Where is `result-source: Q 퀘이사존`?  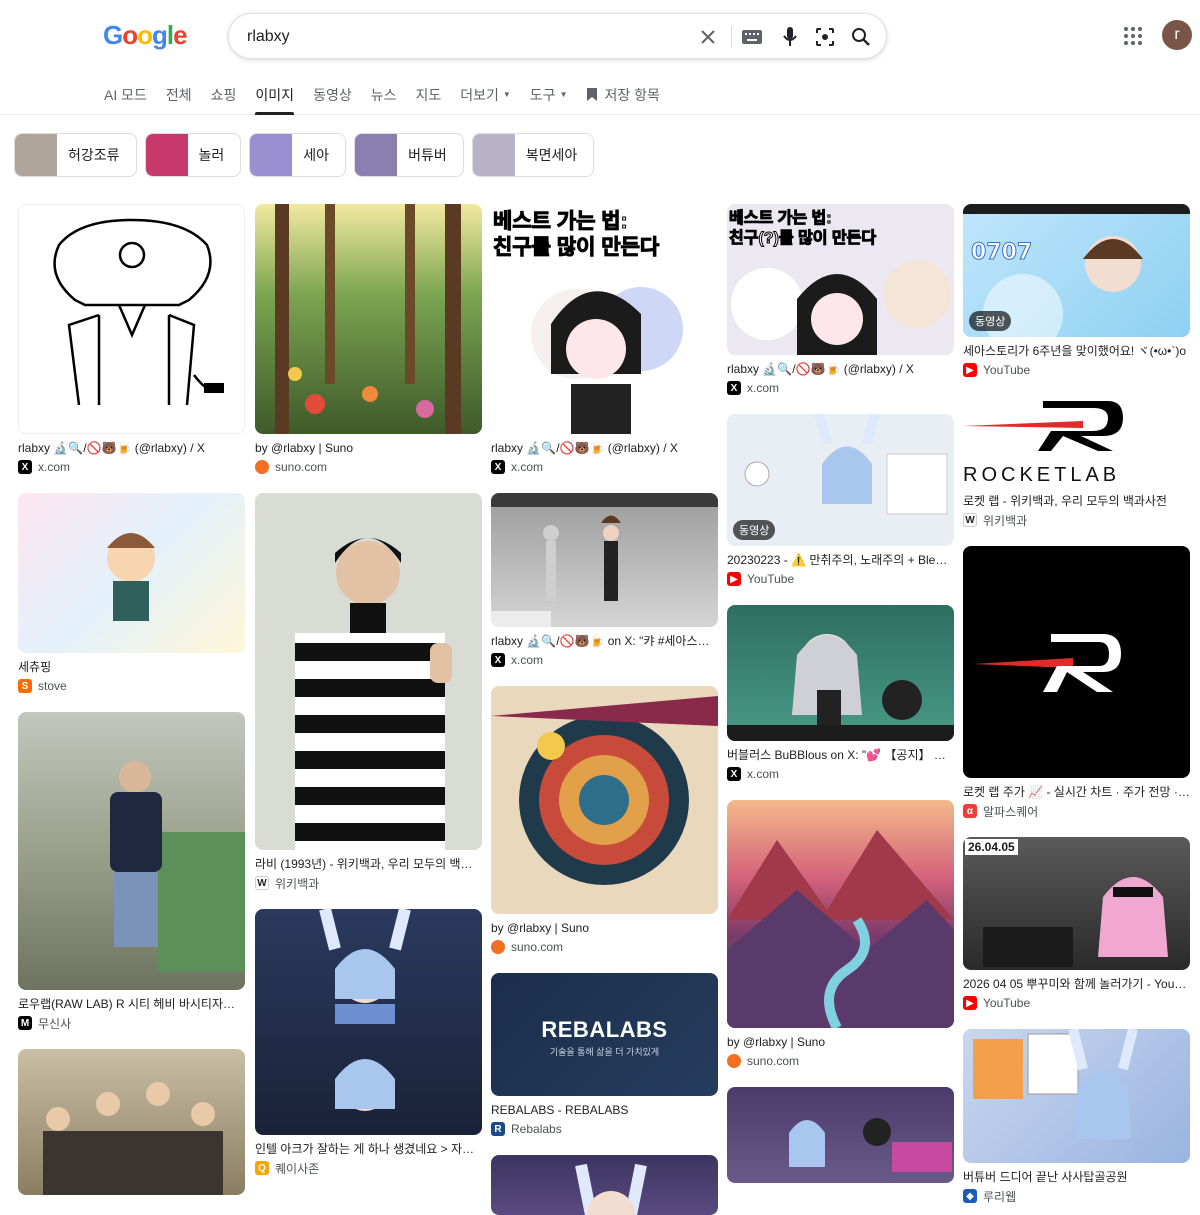
result-source: Q 퀘이사존 is located at coordinates (368, 1168).